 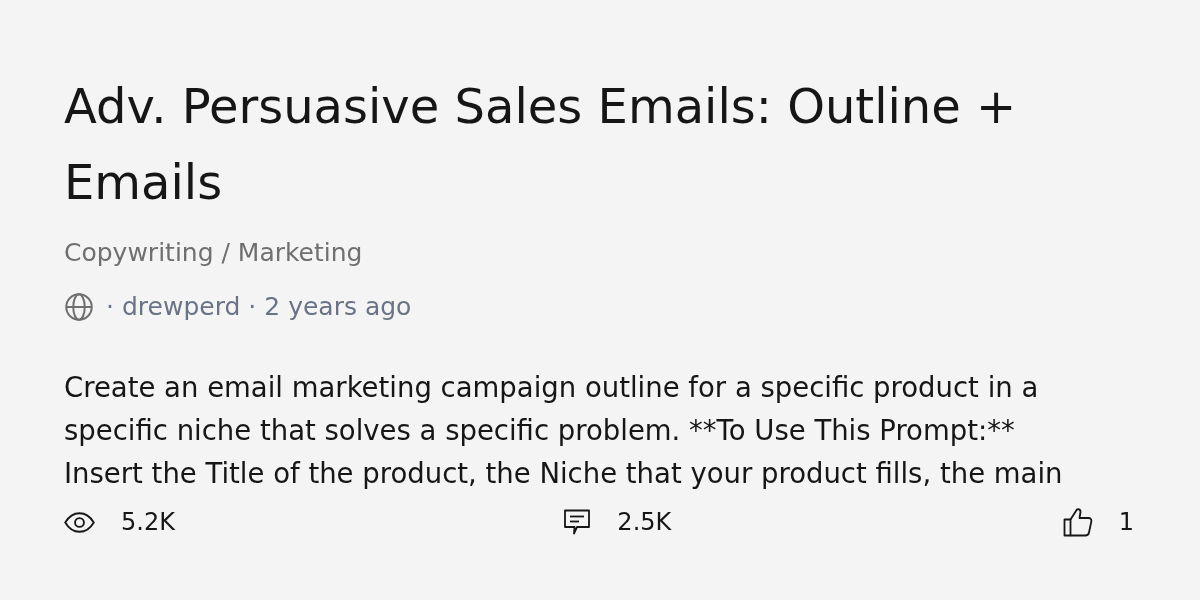 What do you see at coordinates (79, 307) in the screenshot?
I see `globe-icon` at bounding box center [79, 307].